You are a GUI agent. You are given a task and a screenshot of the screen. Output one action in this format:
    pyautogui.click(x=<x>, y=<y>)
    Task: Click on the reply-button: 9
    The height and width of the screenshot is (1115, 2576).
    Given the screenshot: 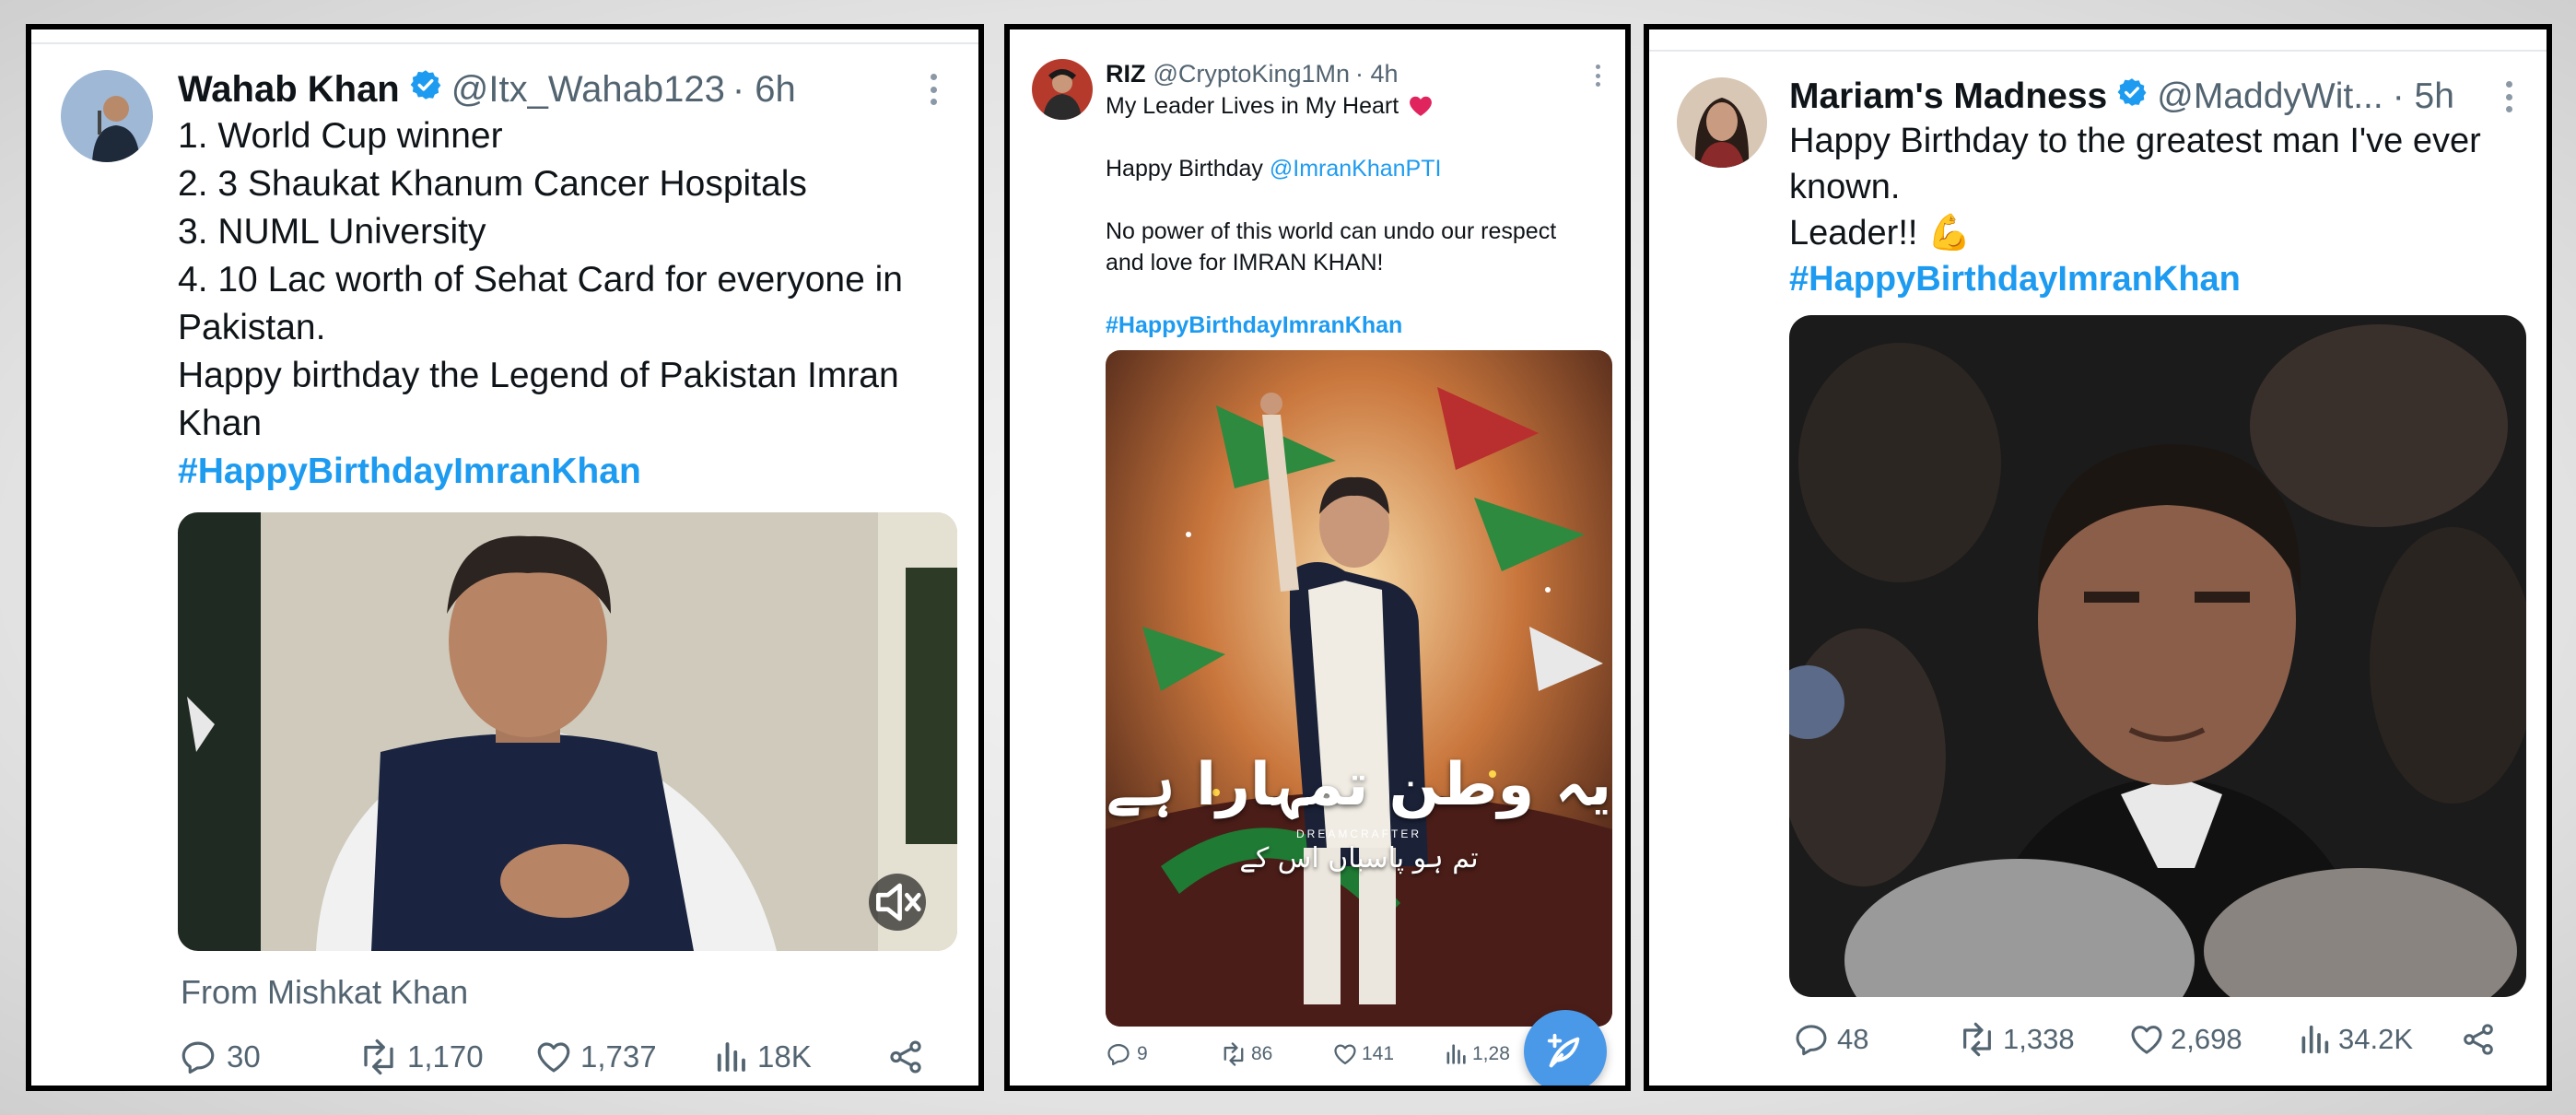 What is the action you would take?
    pyautogui.click(x=1127, y=1054)
    